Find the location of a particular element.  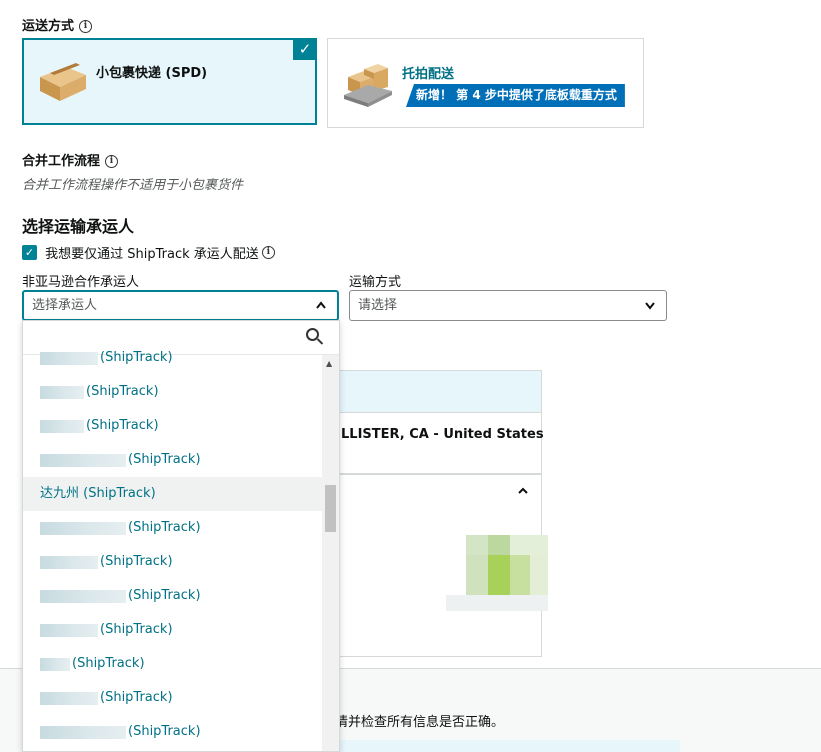

review-note: 详情并检查所有信息是否正确。 is located at coordinates (413, 722).